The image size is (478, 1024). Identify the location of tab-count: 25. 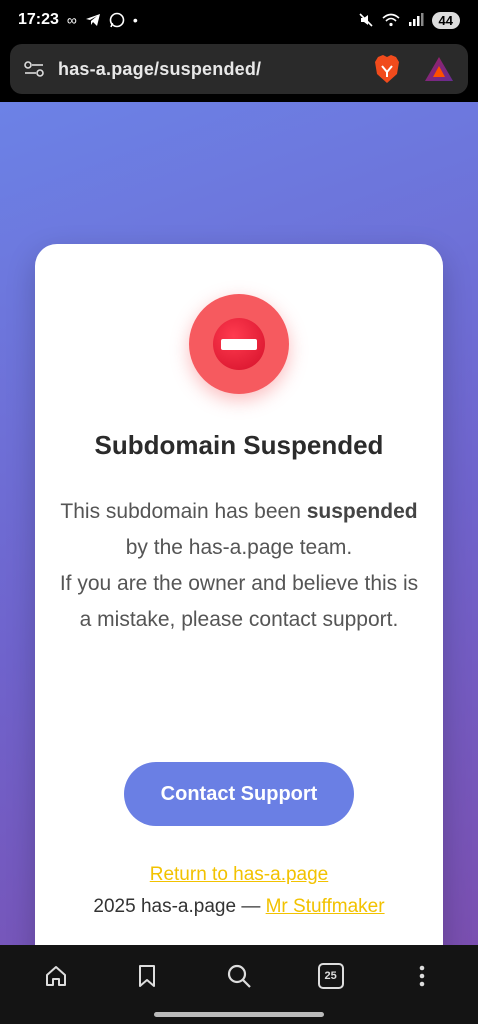
(330, 976).